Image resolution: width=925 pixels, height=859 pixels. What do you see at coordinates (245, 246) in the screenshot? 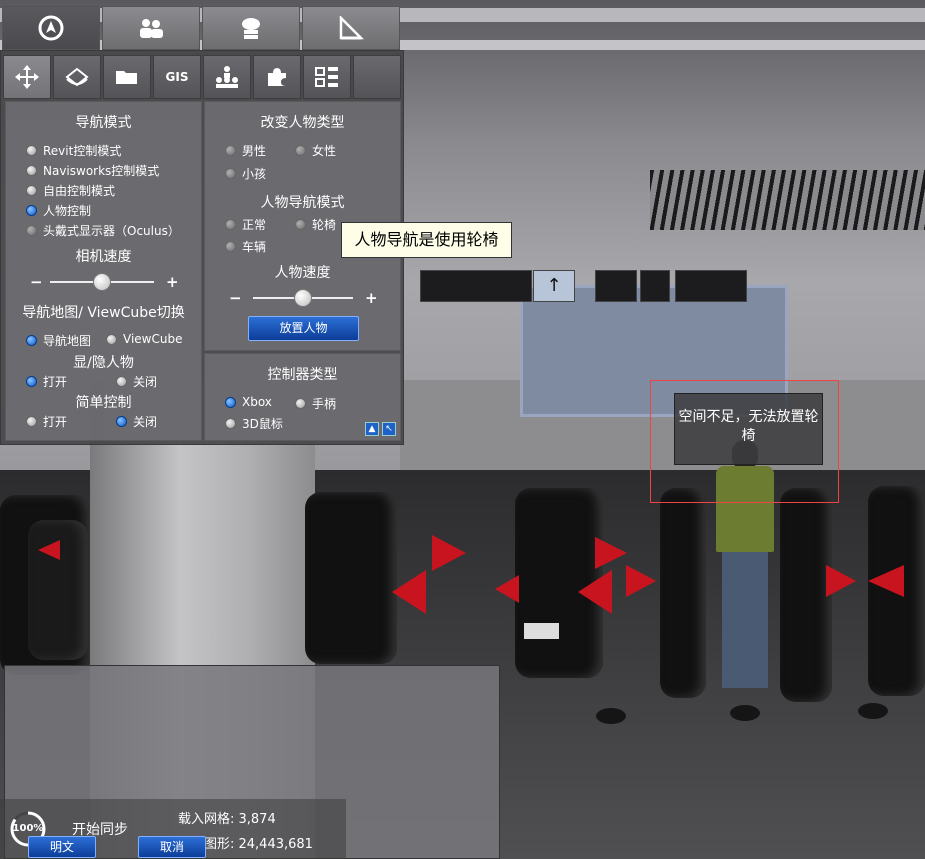
I see `radio-vehicle: 车辆` at bounding box center [245, 246].